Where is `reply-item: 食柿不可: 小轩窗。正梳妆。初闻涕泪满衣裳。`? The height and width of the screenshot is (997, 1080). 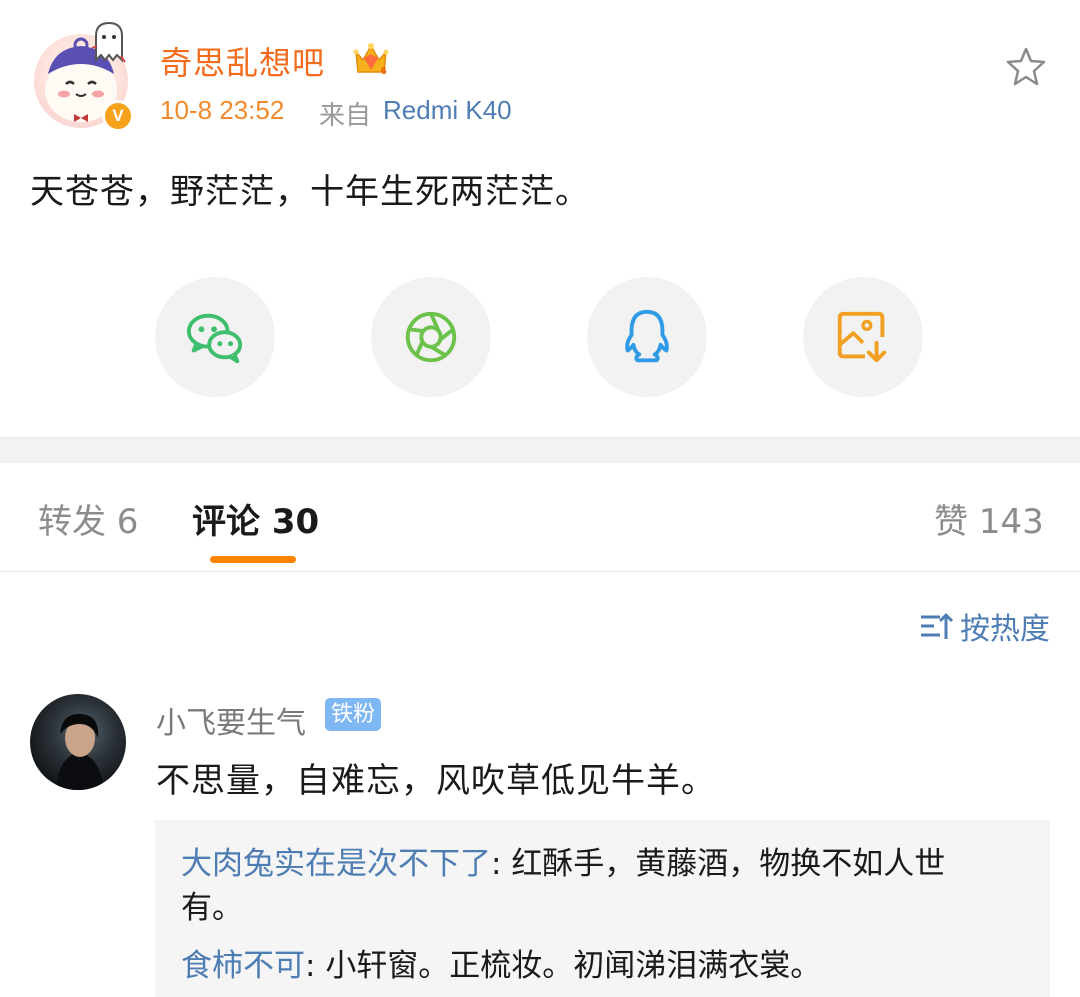 reply-item: 食柿不可: 小轩窗。正梳妆。初闻涕泪满衣裳。 is located at coordinates (581, 966).